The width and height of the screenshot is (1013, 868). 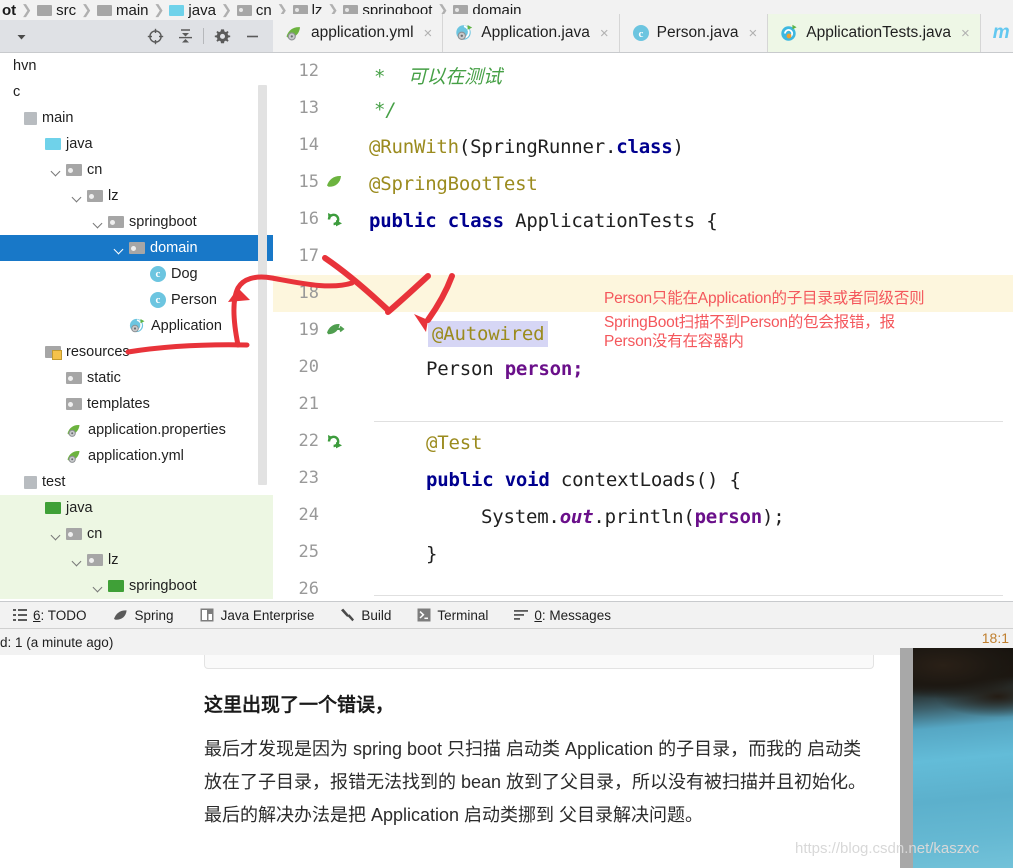 I want to click on settings-button, so click(x=222, y=36).